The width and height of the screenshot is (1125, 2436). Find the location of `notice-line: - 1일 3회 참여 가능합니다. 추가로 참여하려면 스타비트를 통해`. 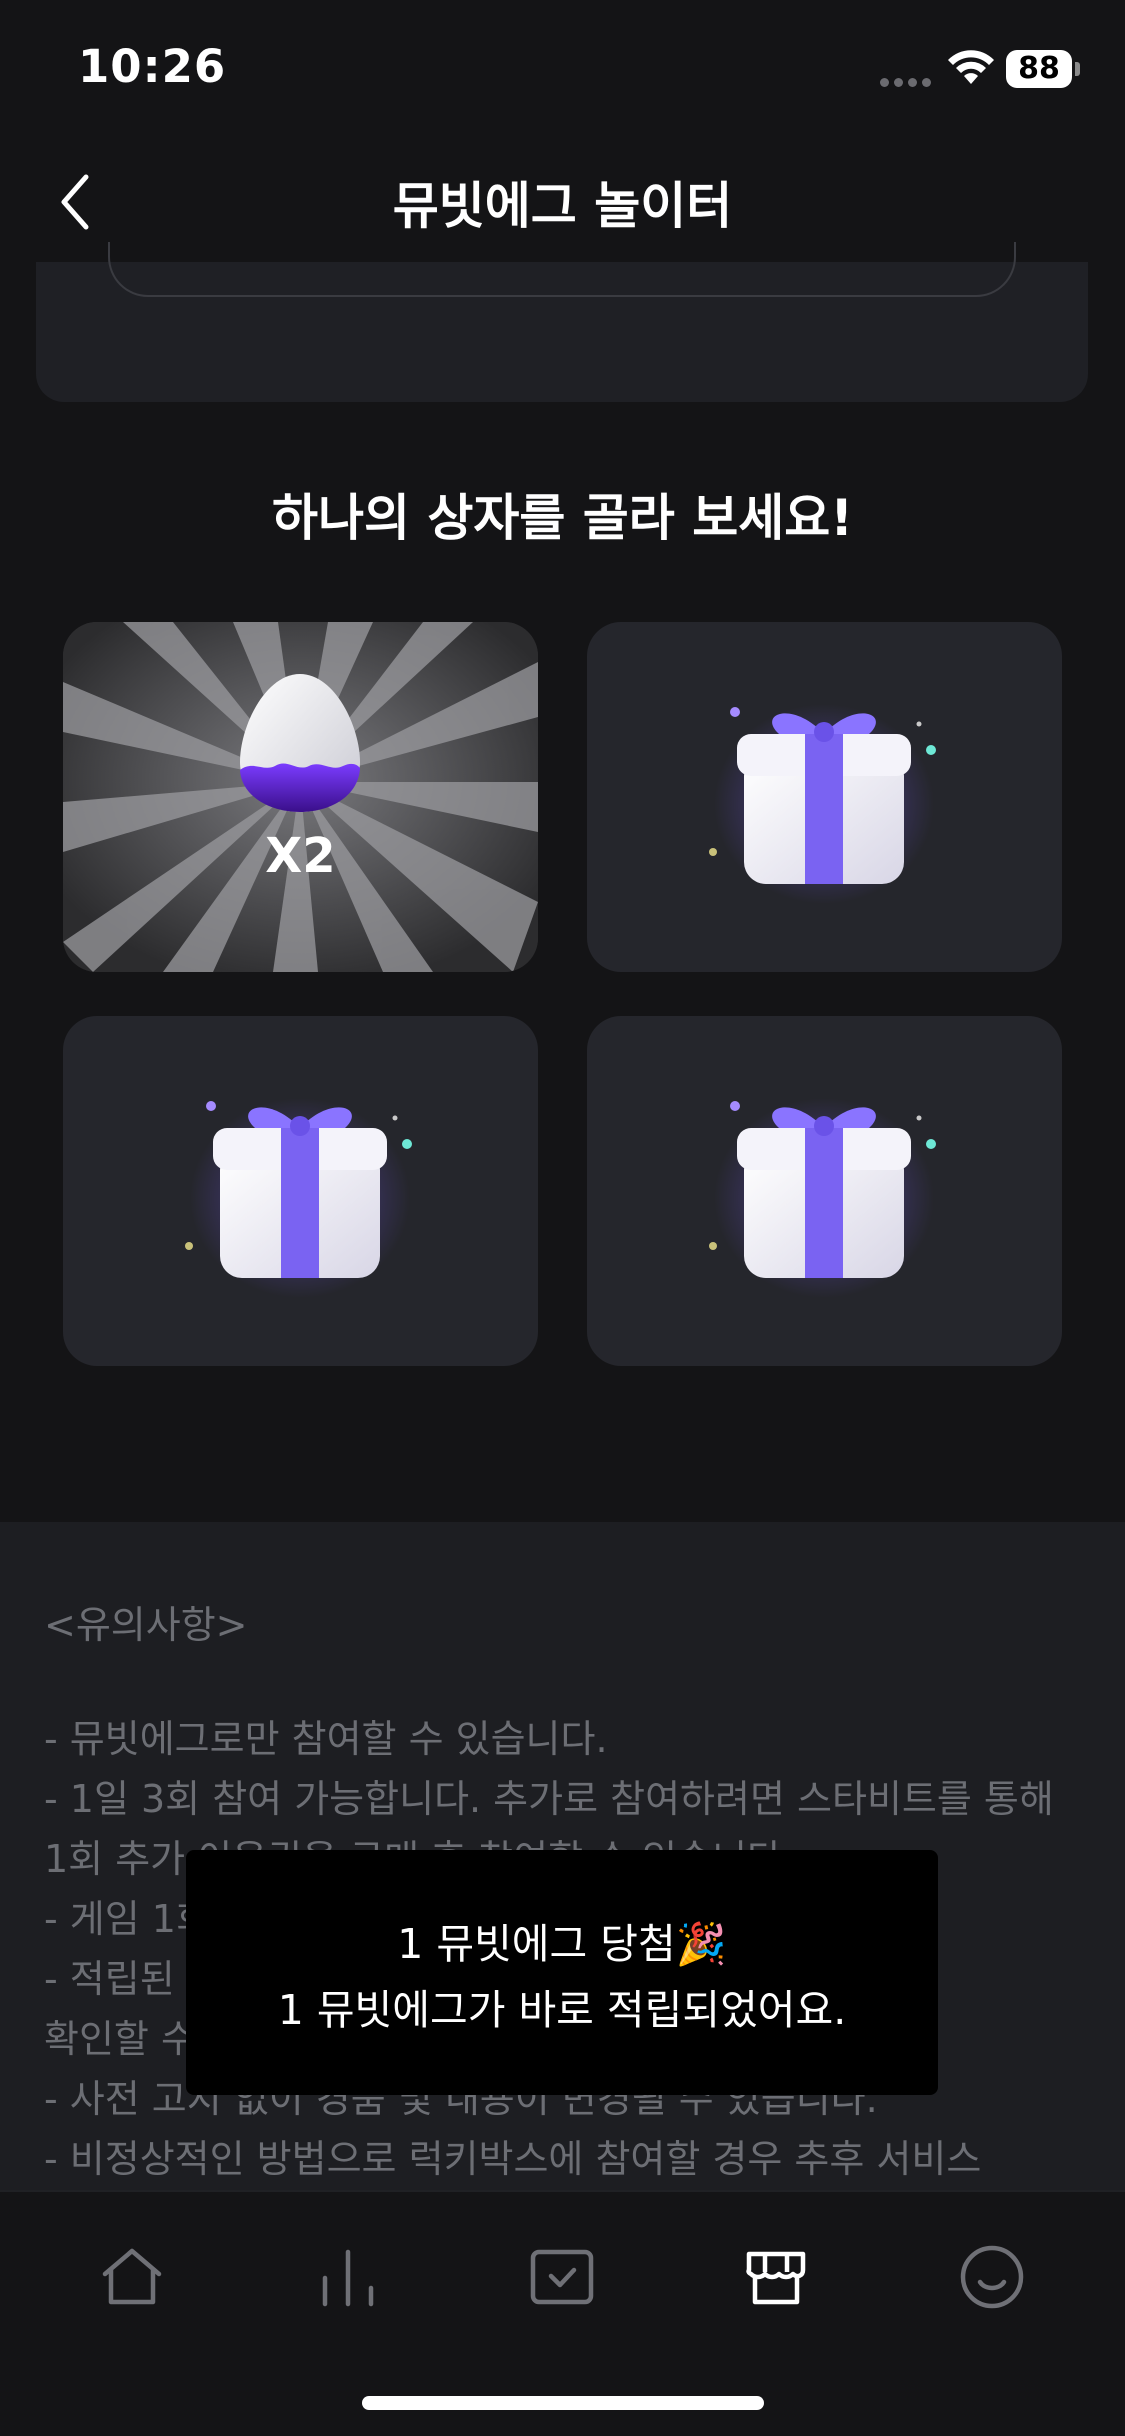

notice-line: - 1일 3회 참여 가능합니다. 추가로 참여하려면 스타비트를 통해 is located at coordinates (549, 1799).